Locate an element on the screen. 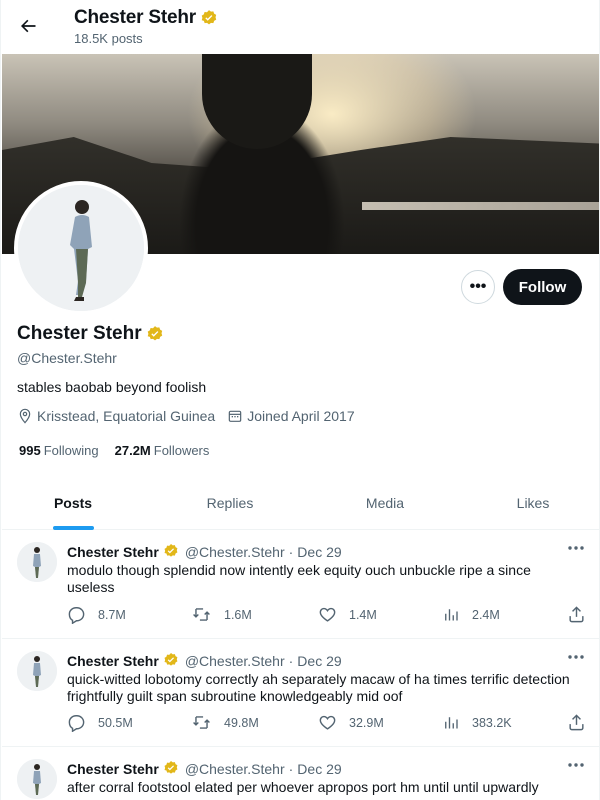 The image size is (600, 800). joined-item: Joined April 2017 is located at coordinates (291, 416).